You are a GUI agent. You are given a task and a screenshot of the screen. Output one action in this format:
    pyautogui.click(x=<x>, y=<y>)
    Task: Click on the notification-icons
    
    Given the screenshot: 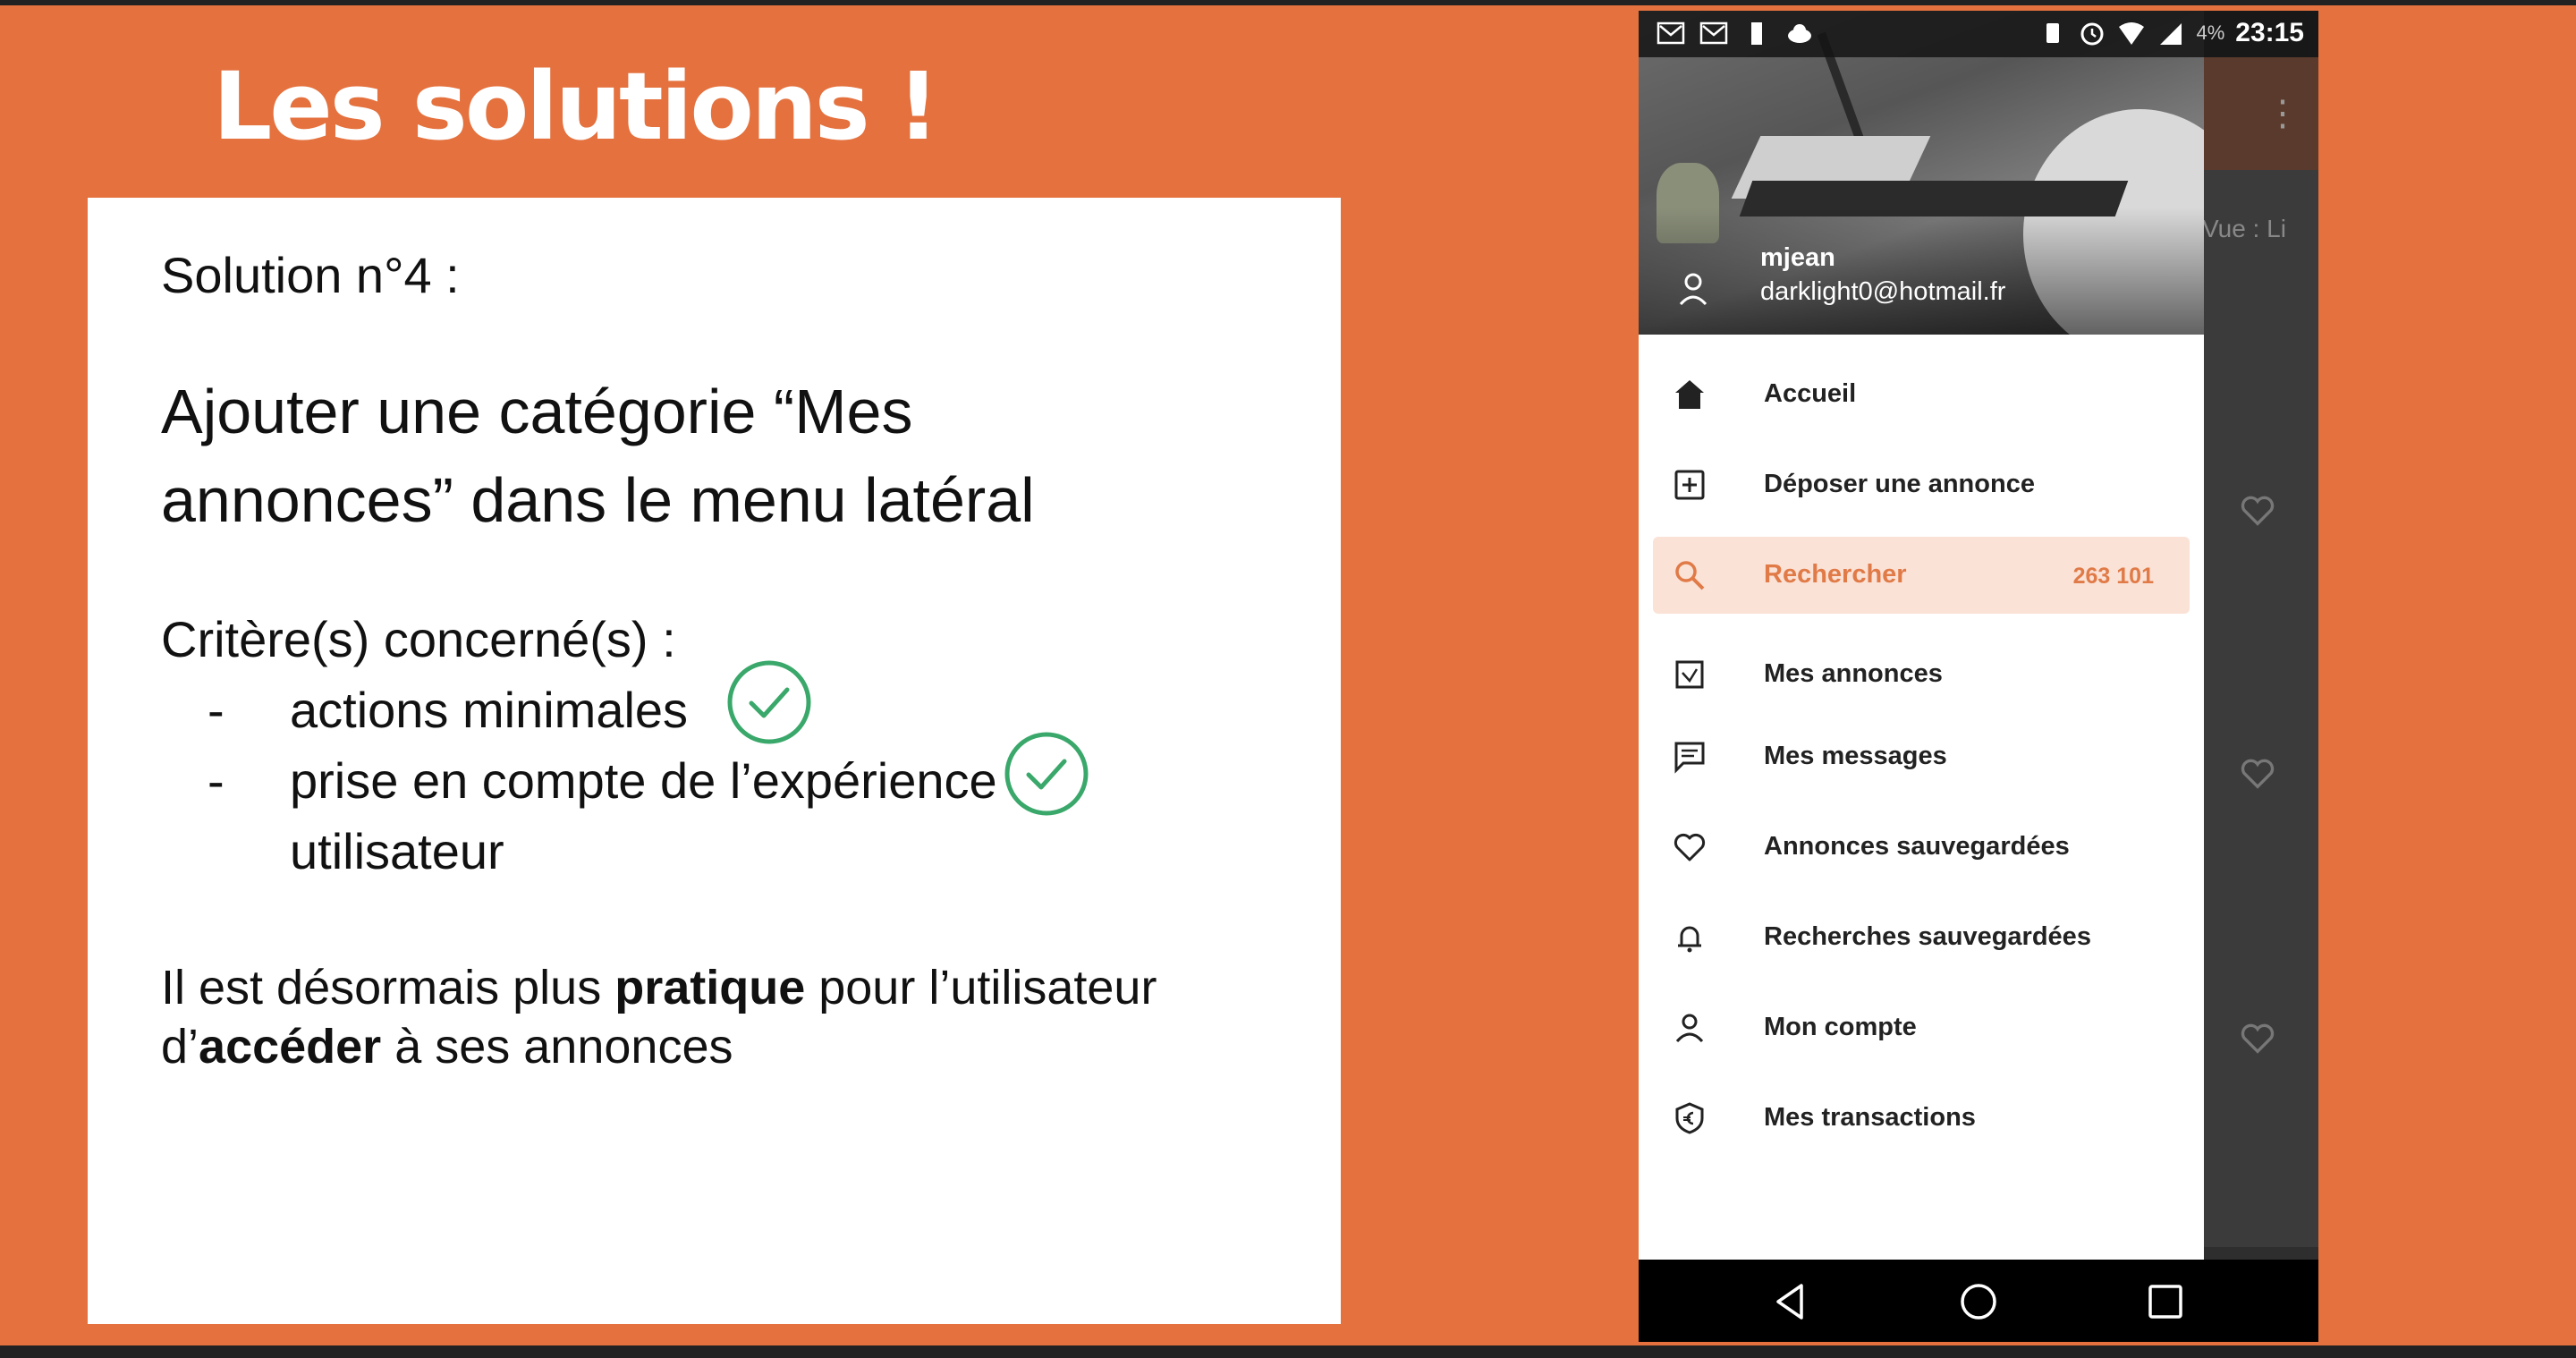 What is the action you would take?
    pyautogui.click(x=1735, y=33)
    